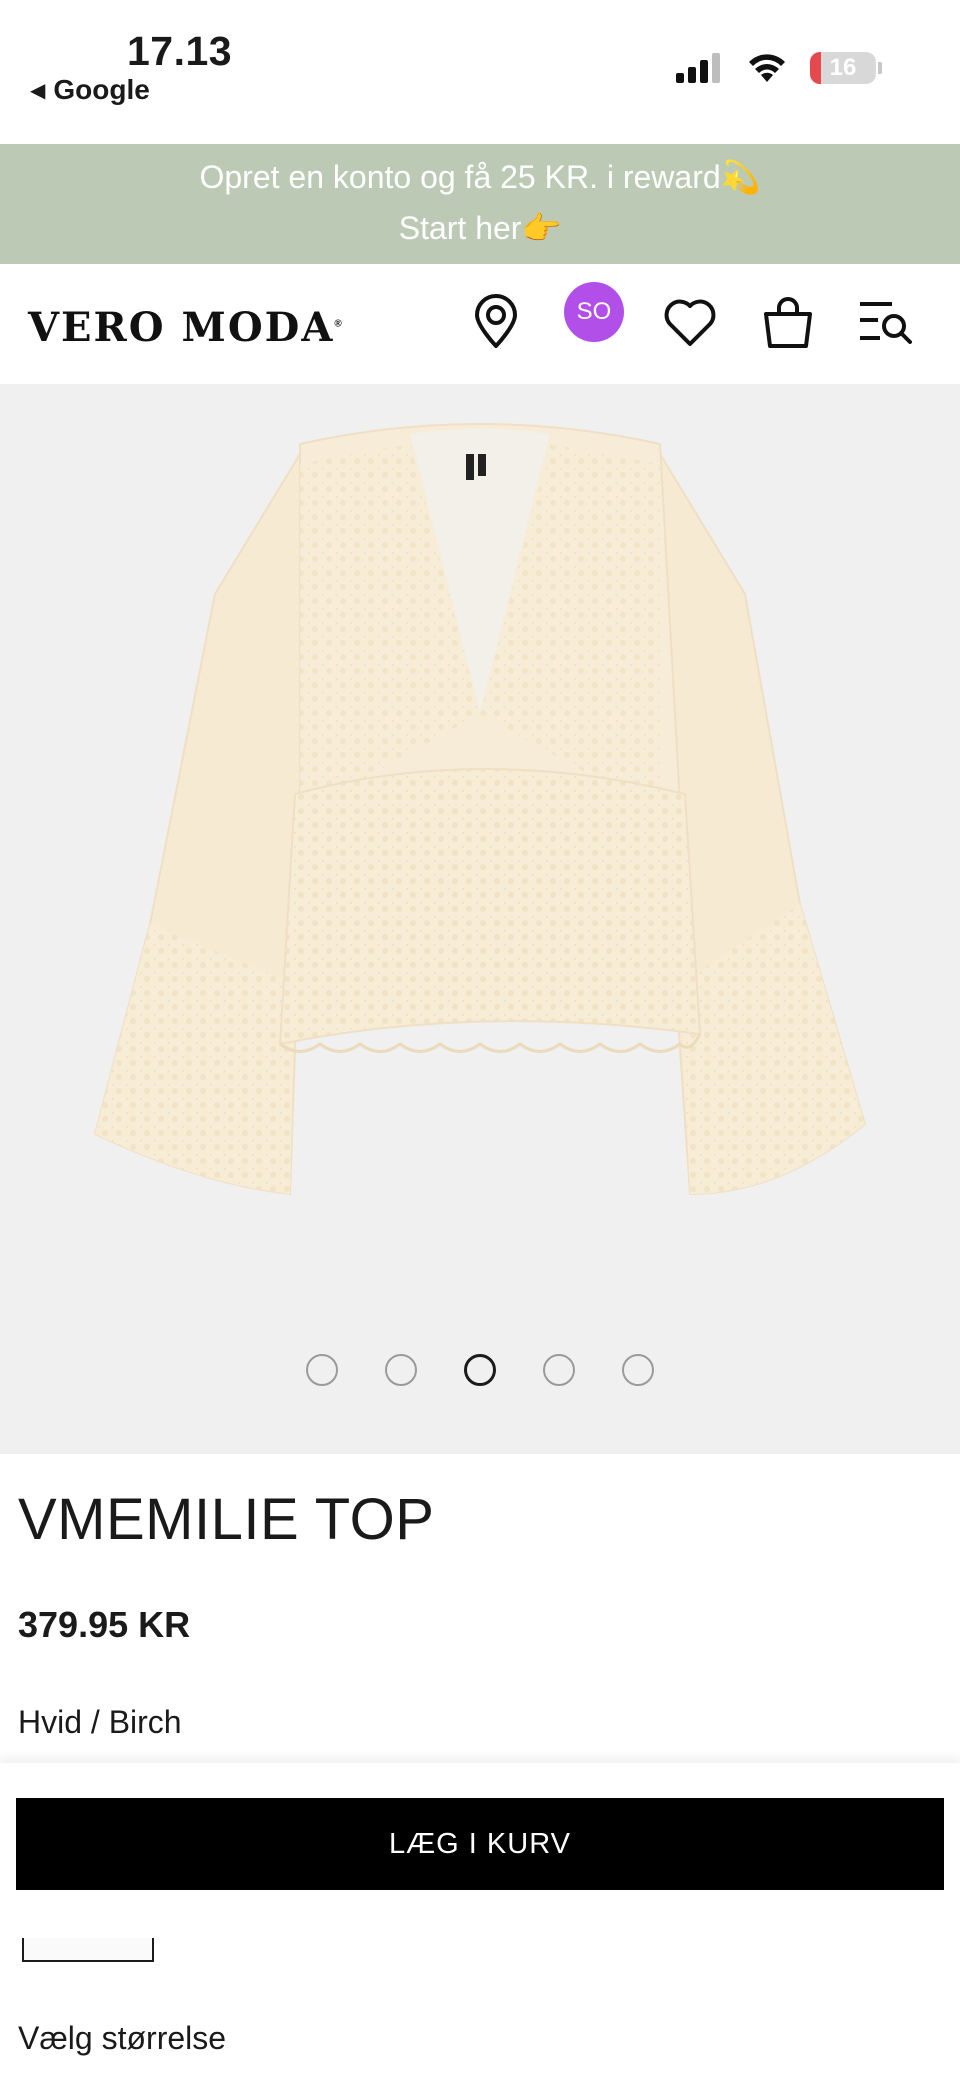 The image size is (960, 2081). I want to click on product-title: VMEMILIE TOP, so click(226, 1519).